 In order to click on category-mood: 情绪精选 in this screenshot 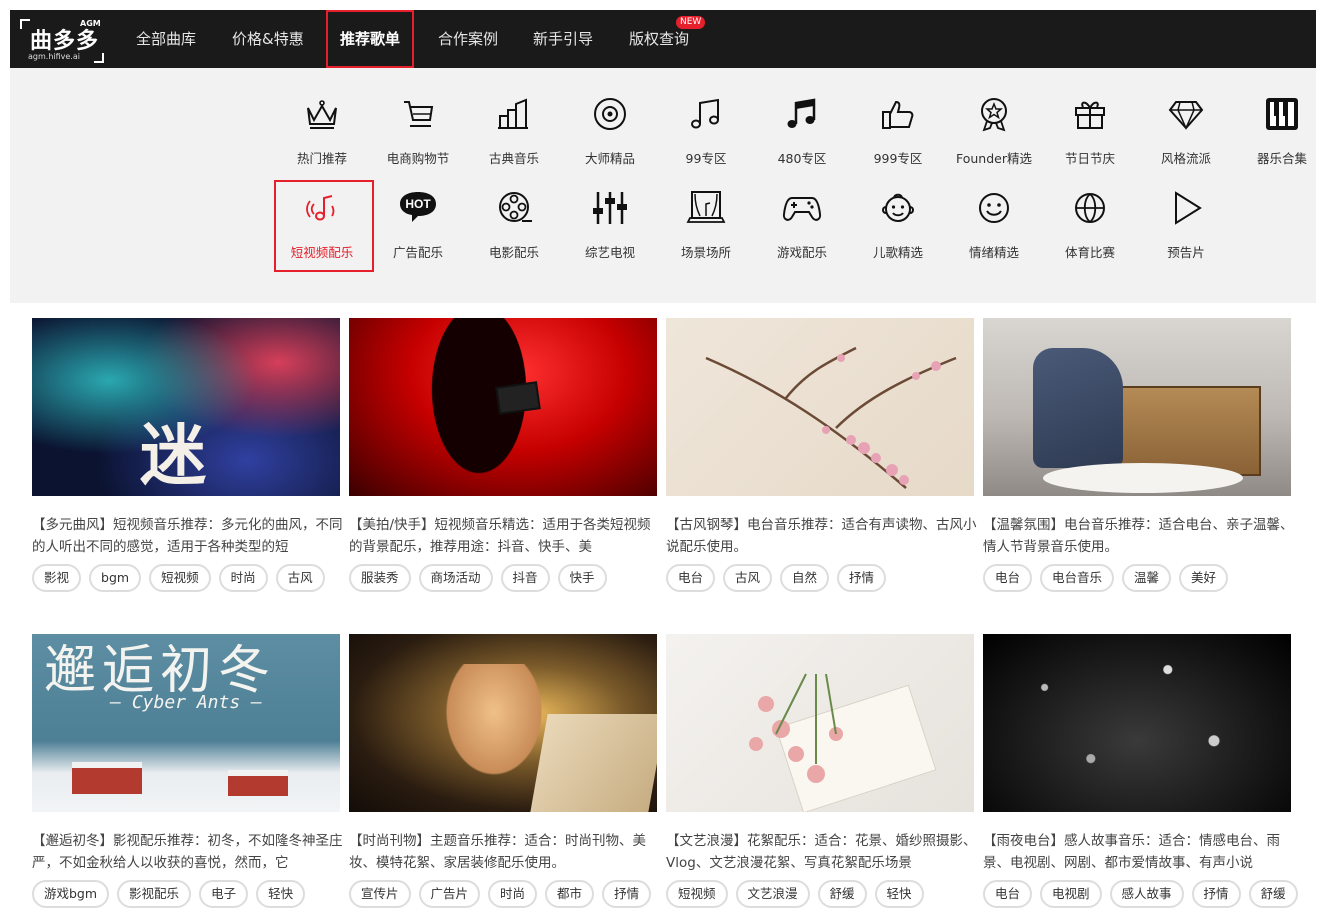, I will do `click(994, 211)`.